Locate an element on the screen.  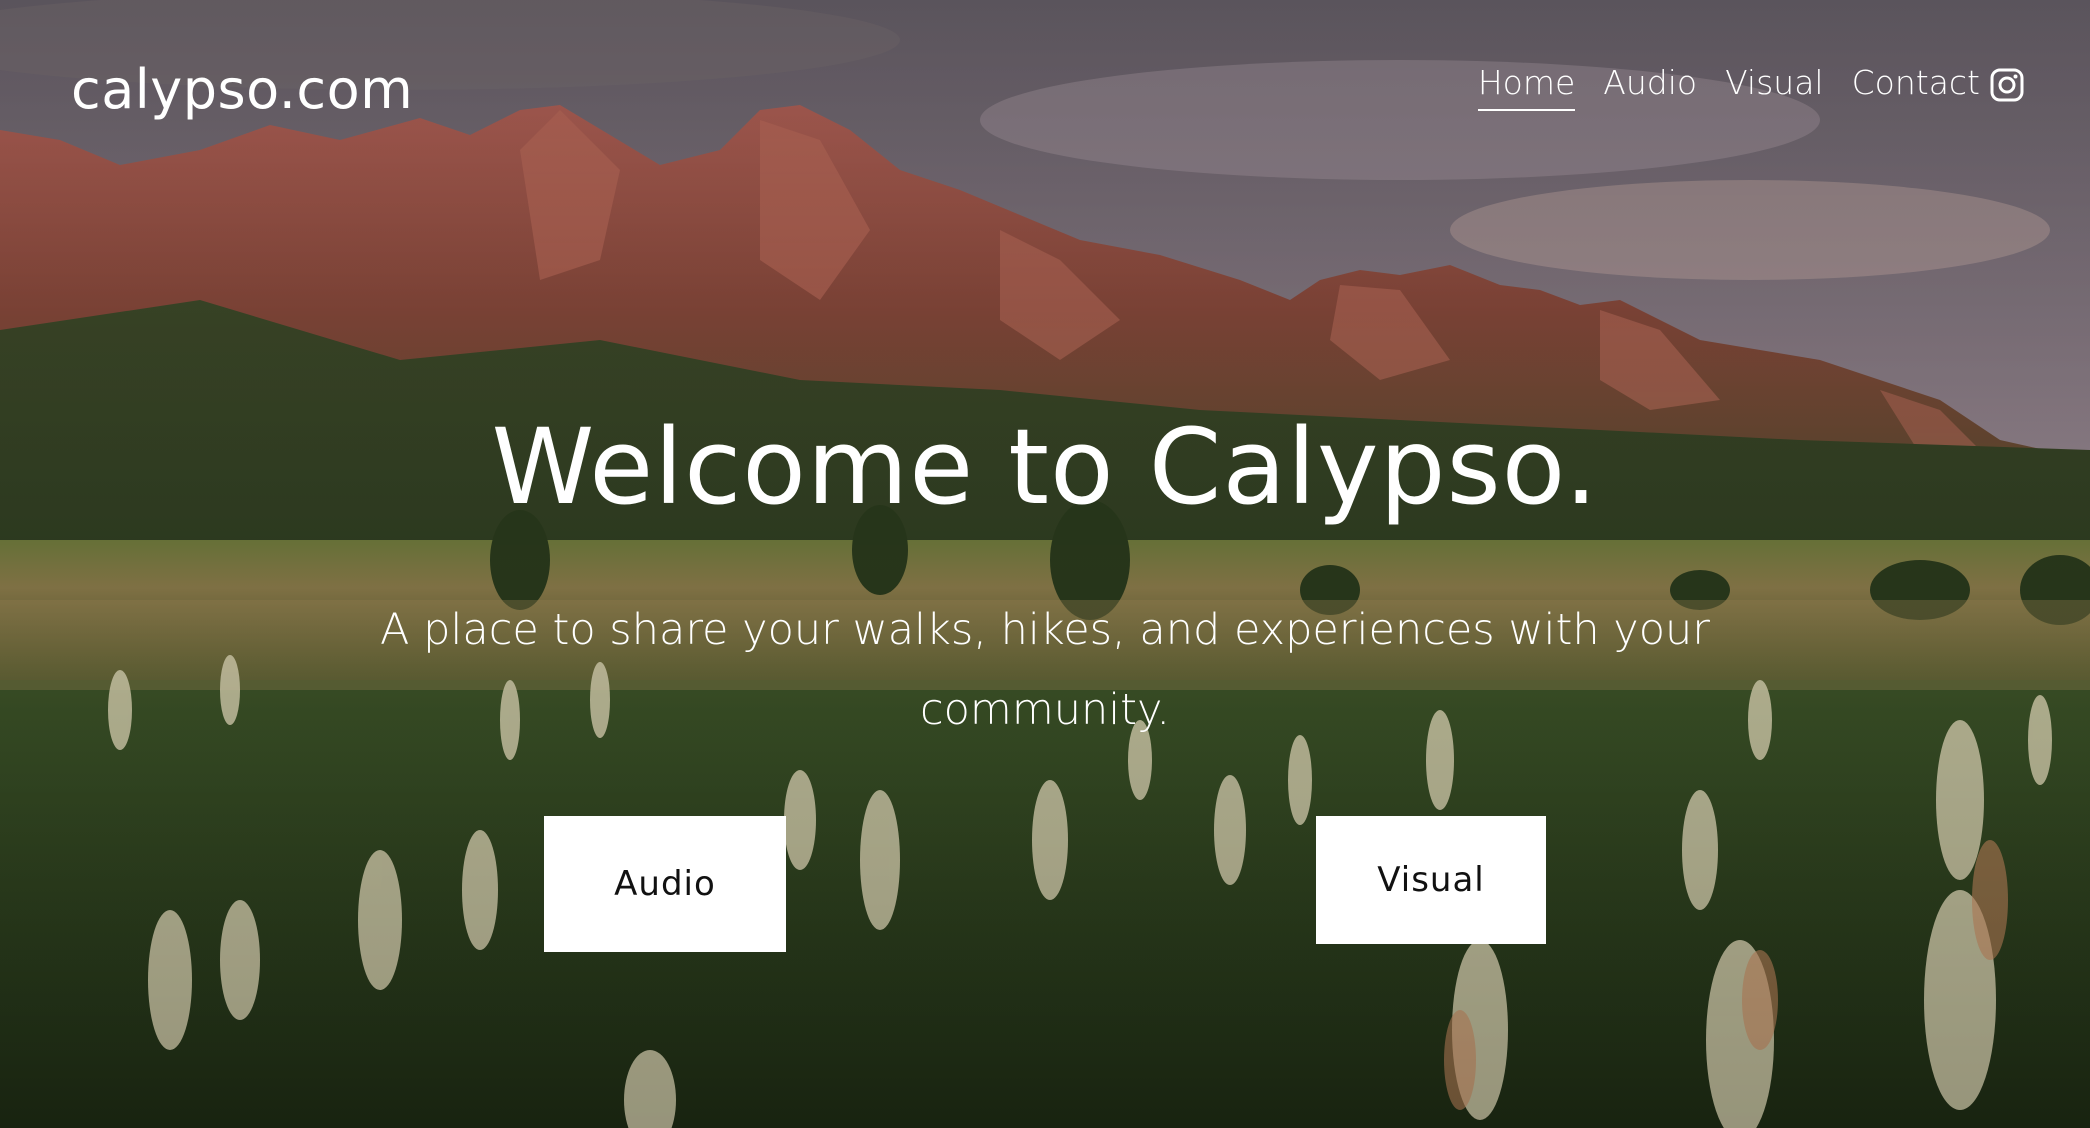
nav-item-visual: Visual is located at coordinates (1774, 86).